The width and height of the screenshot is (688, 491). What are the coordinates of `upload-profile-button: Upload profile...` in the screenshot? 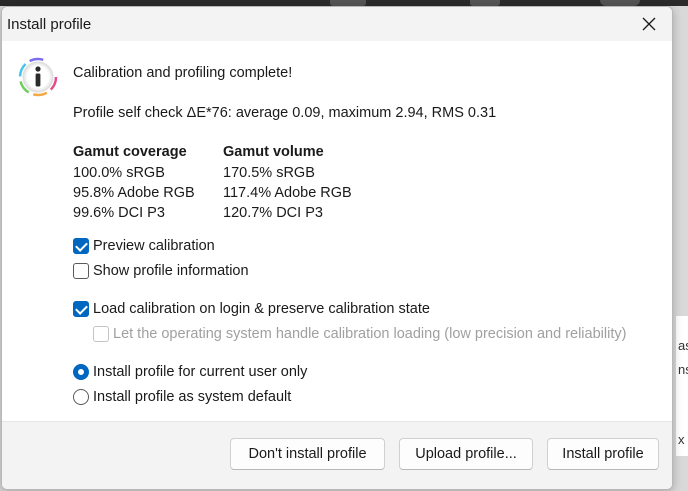 It's located at (466, 454).